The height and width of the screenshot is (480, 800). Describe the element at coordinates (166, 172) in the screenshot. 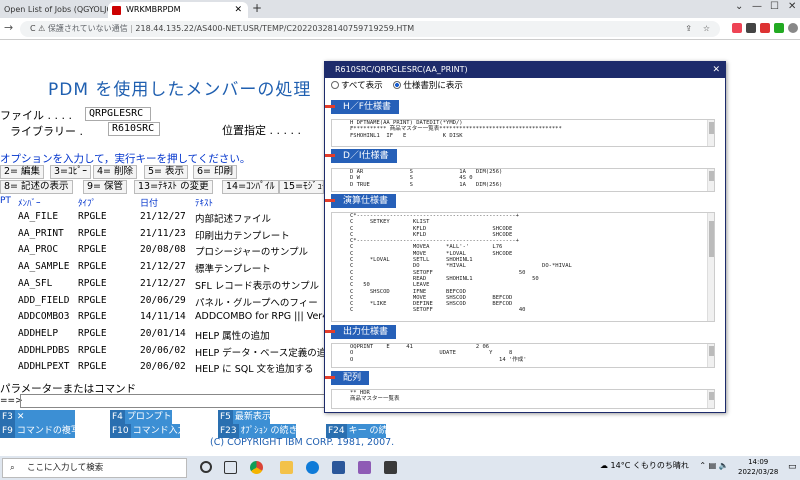

I see `option-display: 5= 表示` at that location.